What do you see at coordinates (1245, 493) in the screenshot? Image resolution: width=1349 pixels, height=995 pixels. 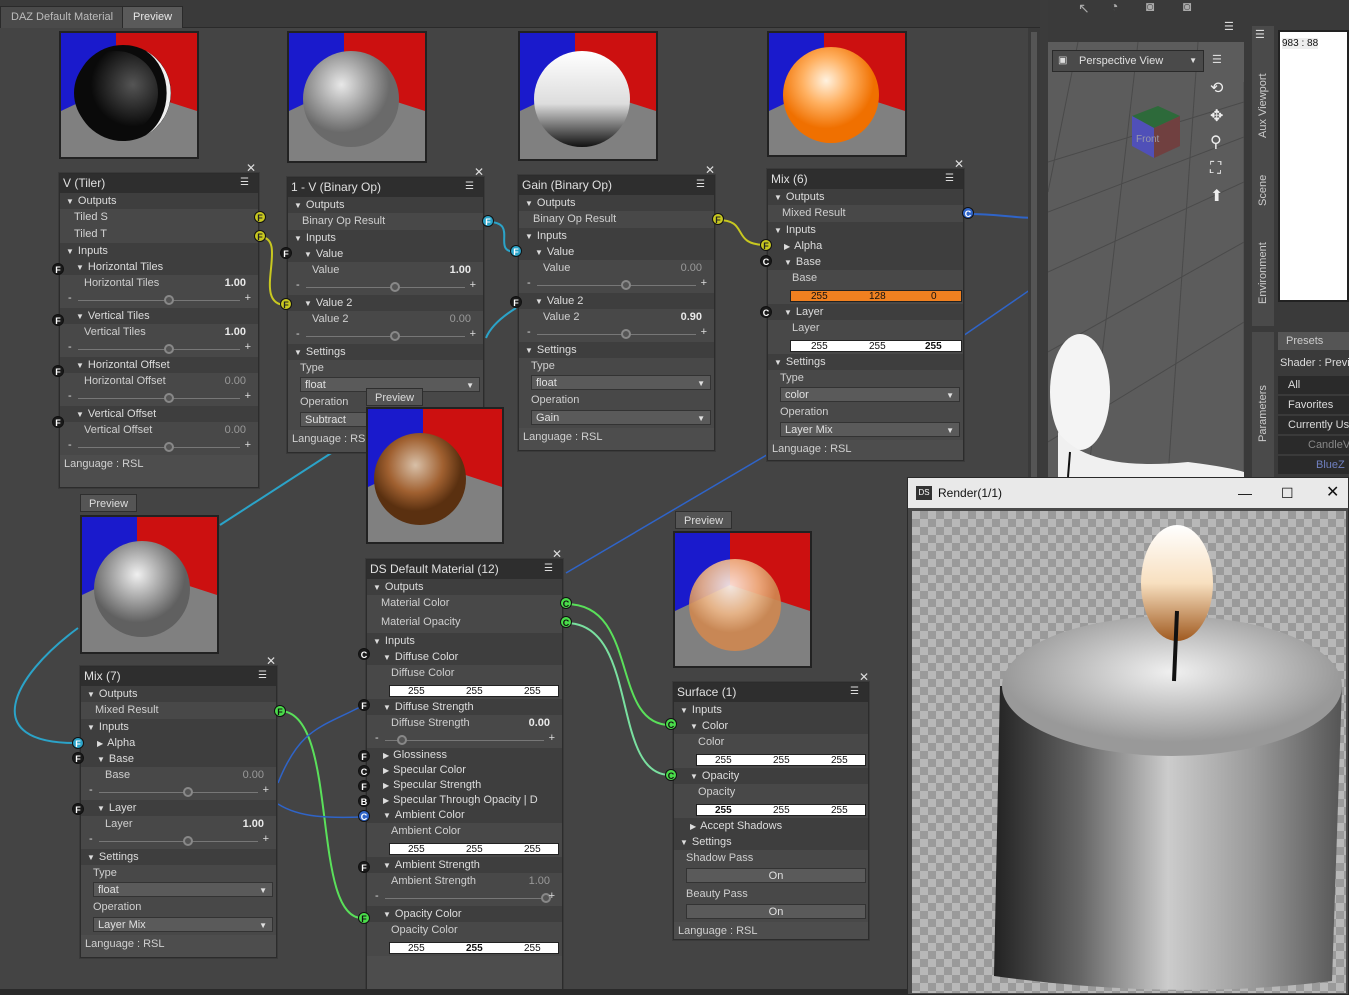 I see `minimize-icon: —` at bounding box center [1245, 493].